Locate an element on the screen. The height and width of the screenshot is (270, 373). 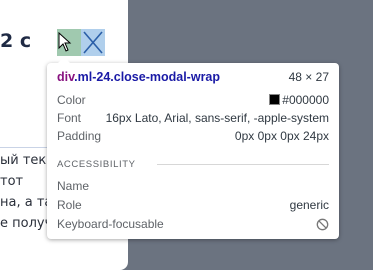
close-icon is located at coordinates (93, 42).